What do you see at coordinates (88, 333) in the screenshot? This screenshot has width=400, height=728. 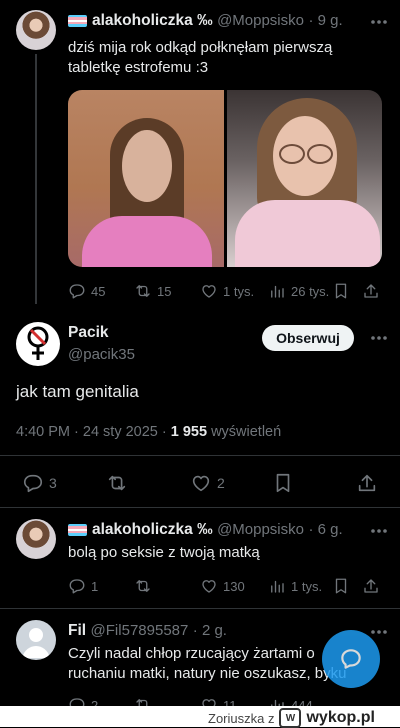 I see `display-name: Pacik` at bounding box center [88, 333].